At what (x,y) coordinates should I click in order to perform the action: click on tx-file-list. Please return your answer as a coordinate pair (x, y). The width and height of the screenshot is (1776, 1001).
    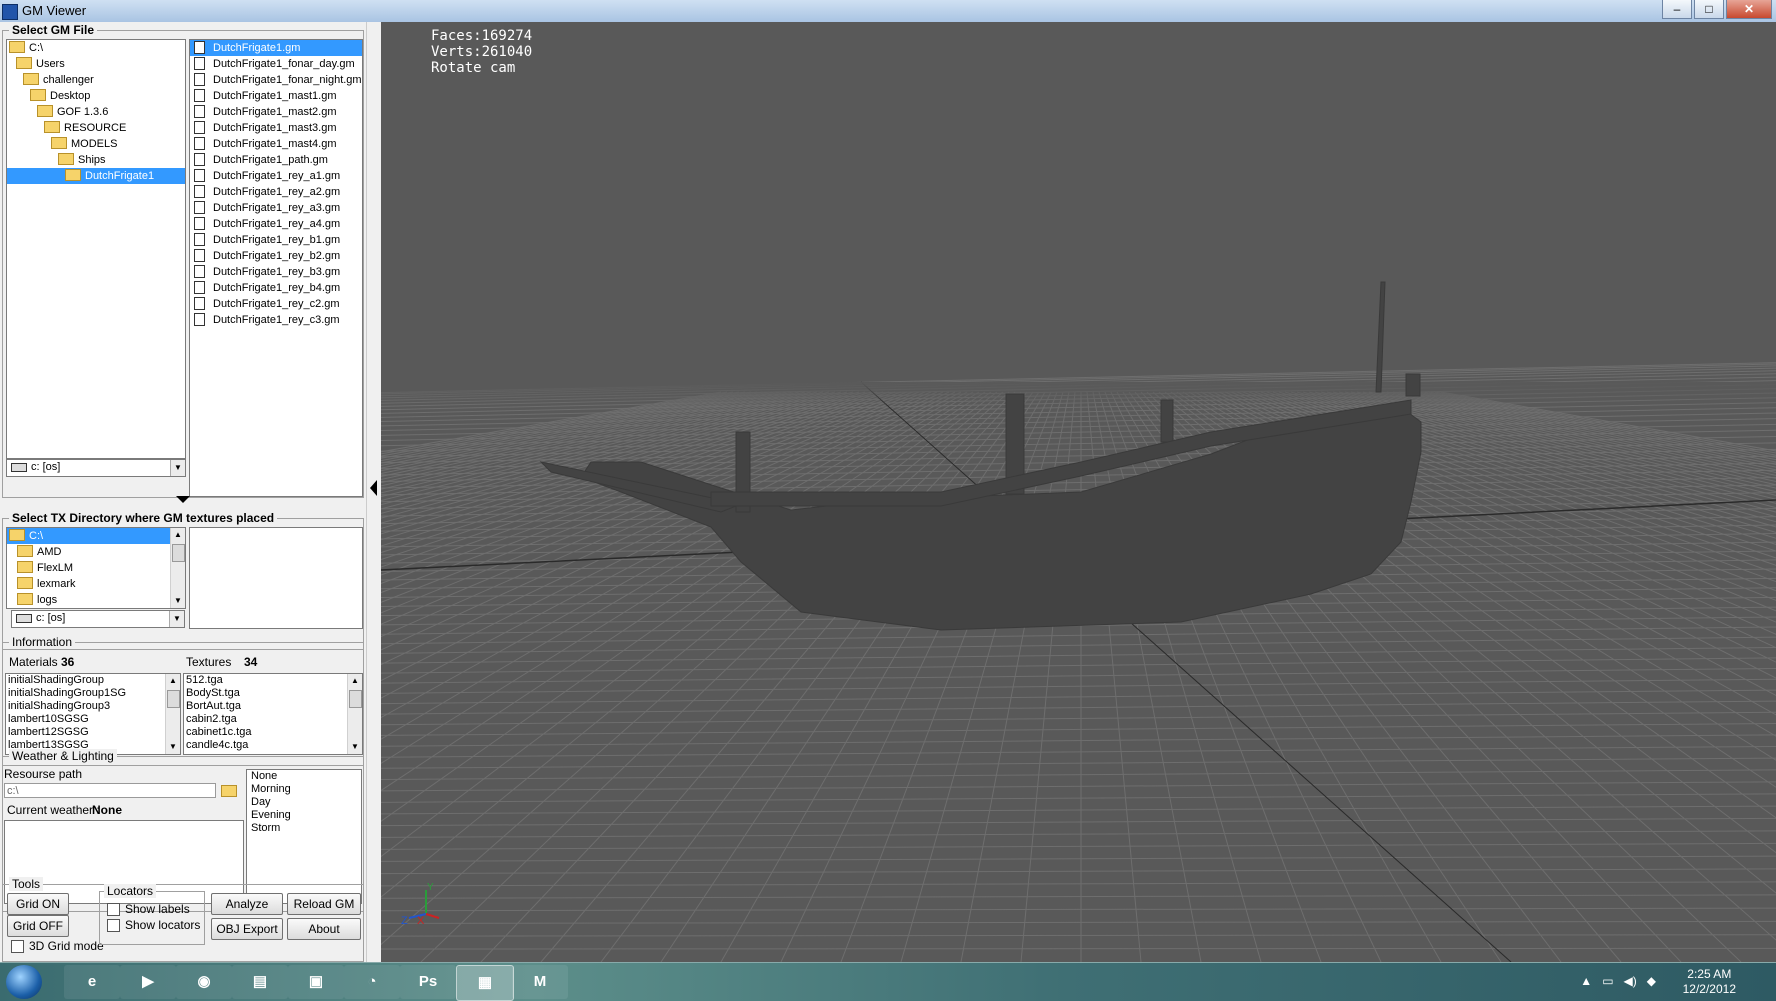
    Looking at the image, I should click on (276, 578).